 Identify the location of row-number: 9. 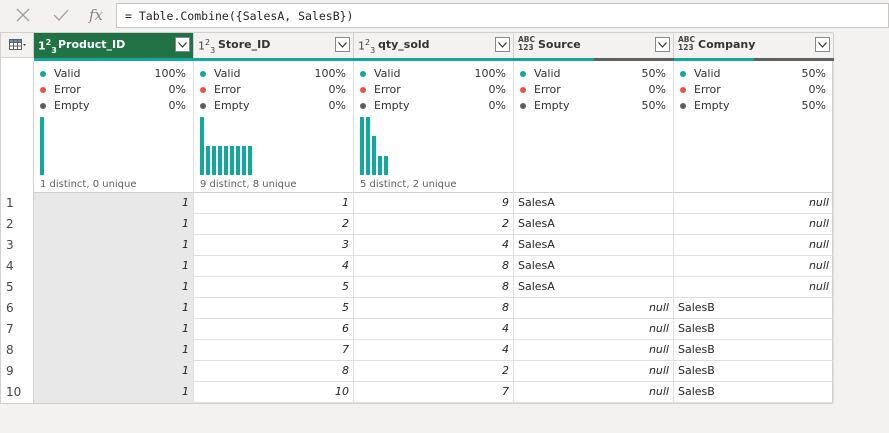
(17, 371).